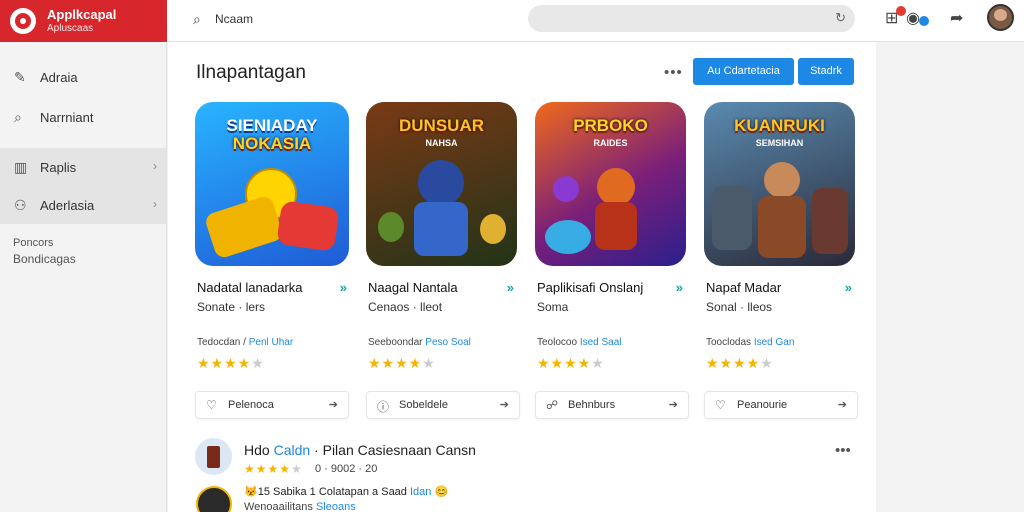  Describe the element at coordinates (774, 342) in the screenshot. I see `release-link: Ised Gan` at that location.